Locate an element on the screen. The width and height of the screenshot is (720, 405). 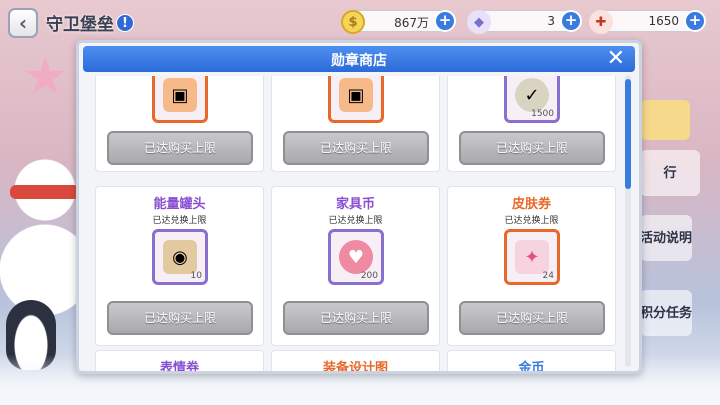
resource-tags: ◆ 3 + is located at coordinates (524, 22).